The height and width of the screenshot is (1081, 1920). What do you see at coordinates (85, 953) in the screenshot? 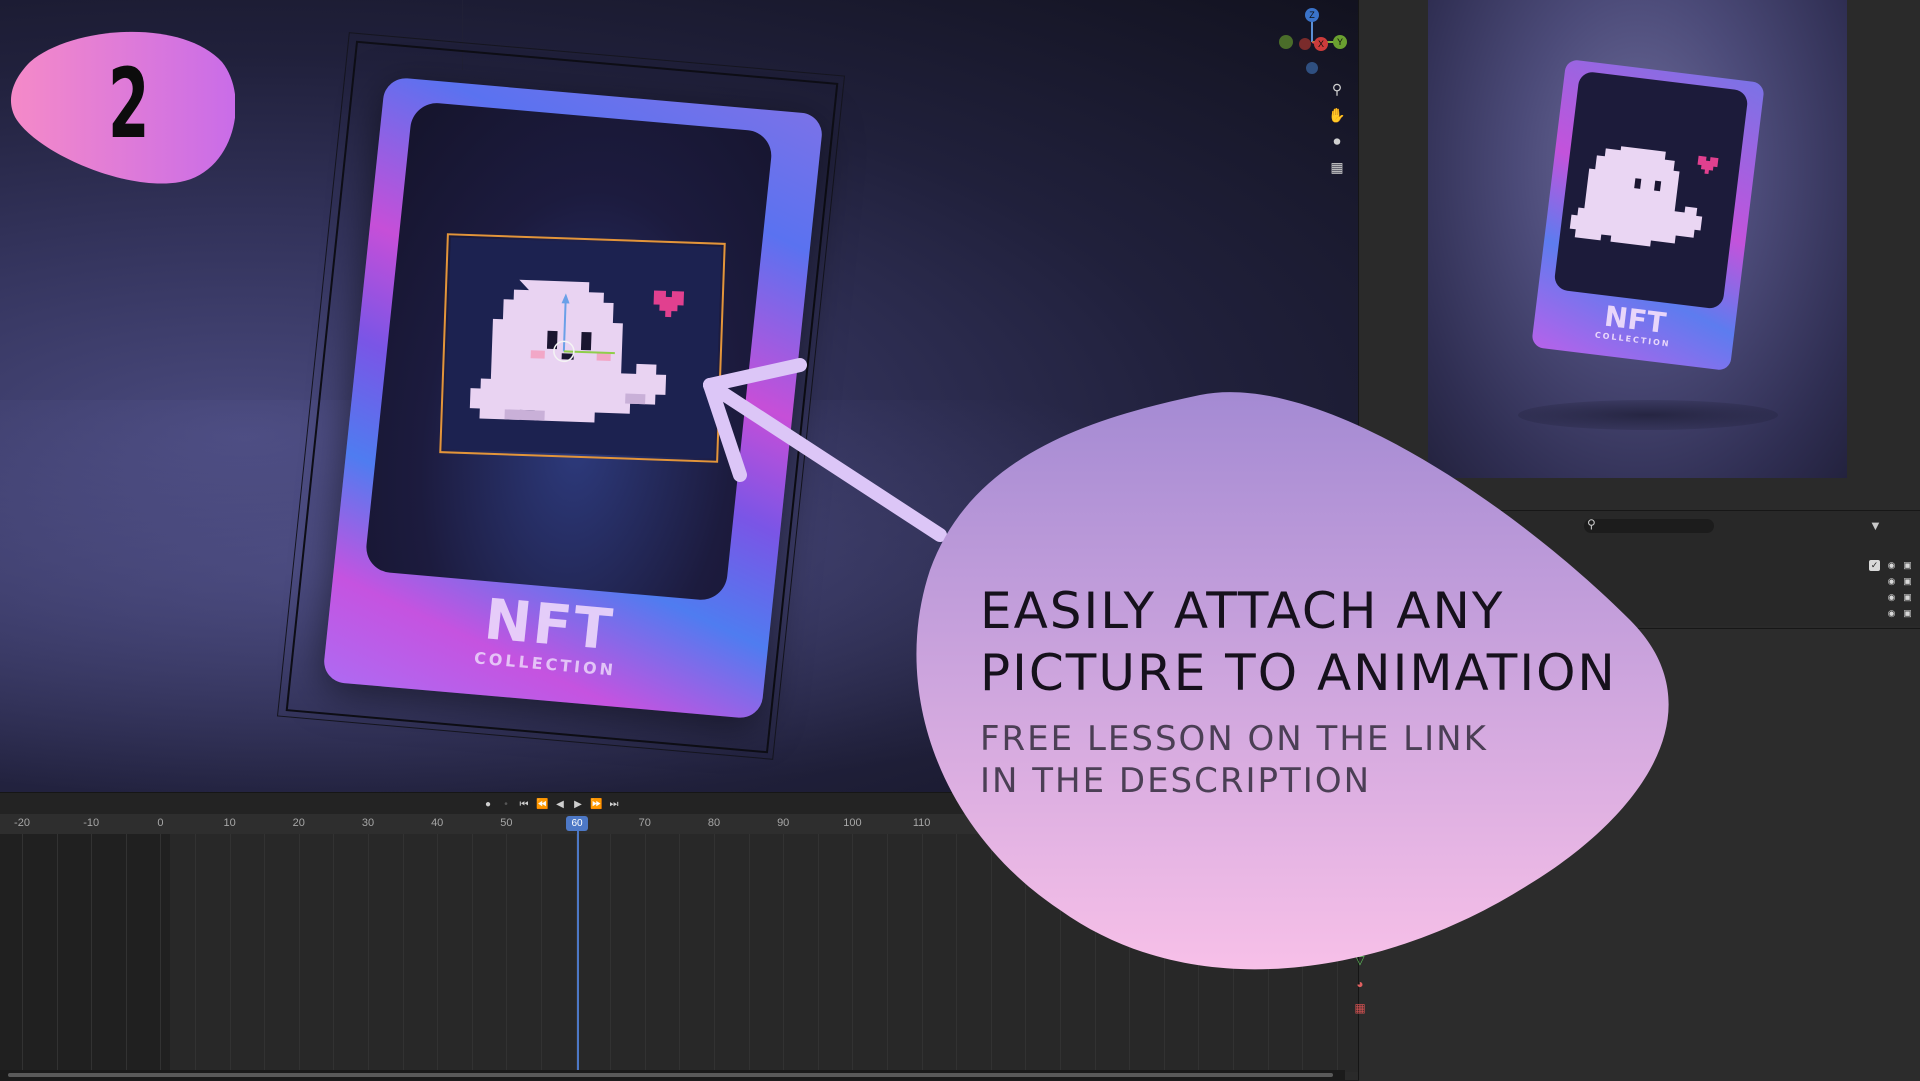
I see `timeline-out-of-range` at bounding box center [85, 953].